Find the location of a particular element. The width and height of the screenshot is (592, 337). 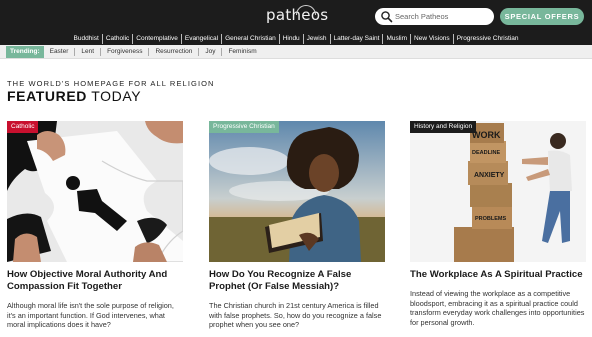

site-header: patheos SPECIAL OFFERS is located at coordinates (296, 16).